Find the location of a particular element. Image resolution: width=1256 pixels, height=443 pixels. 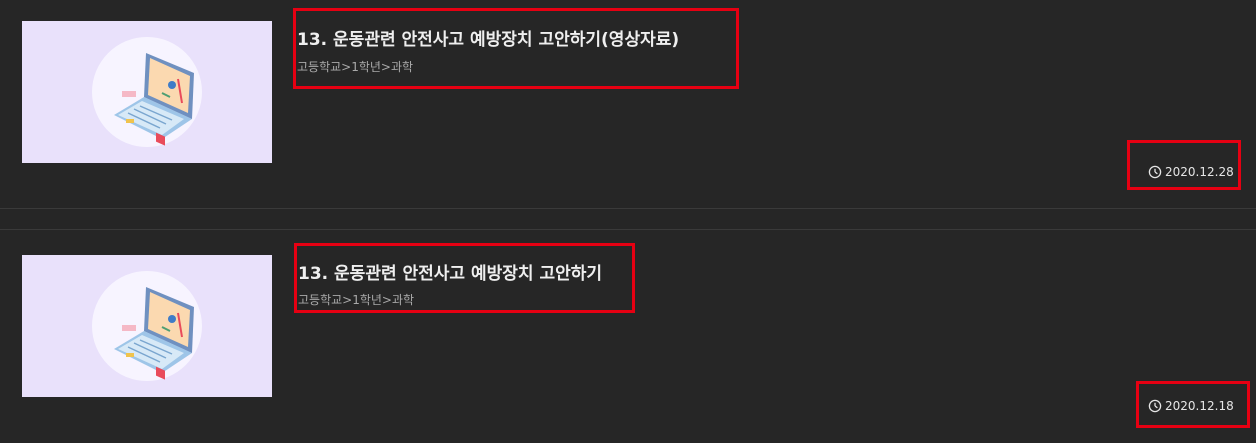

date-text: 2020.12.28 is located at coordinates (1199, 172).